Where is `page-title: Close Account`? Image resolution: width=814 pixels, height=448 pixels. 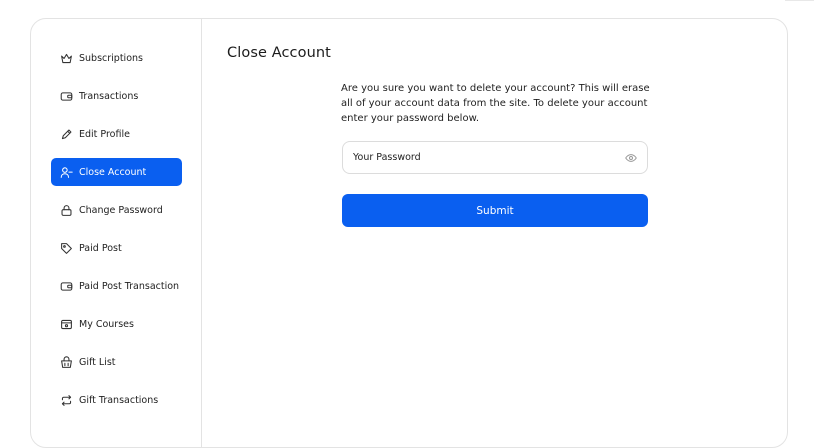
page-title: Close Account is located at coordinates (279, 53).